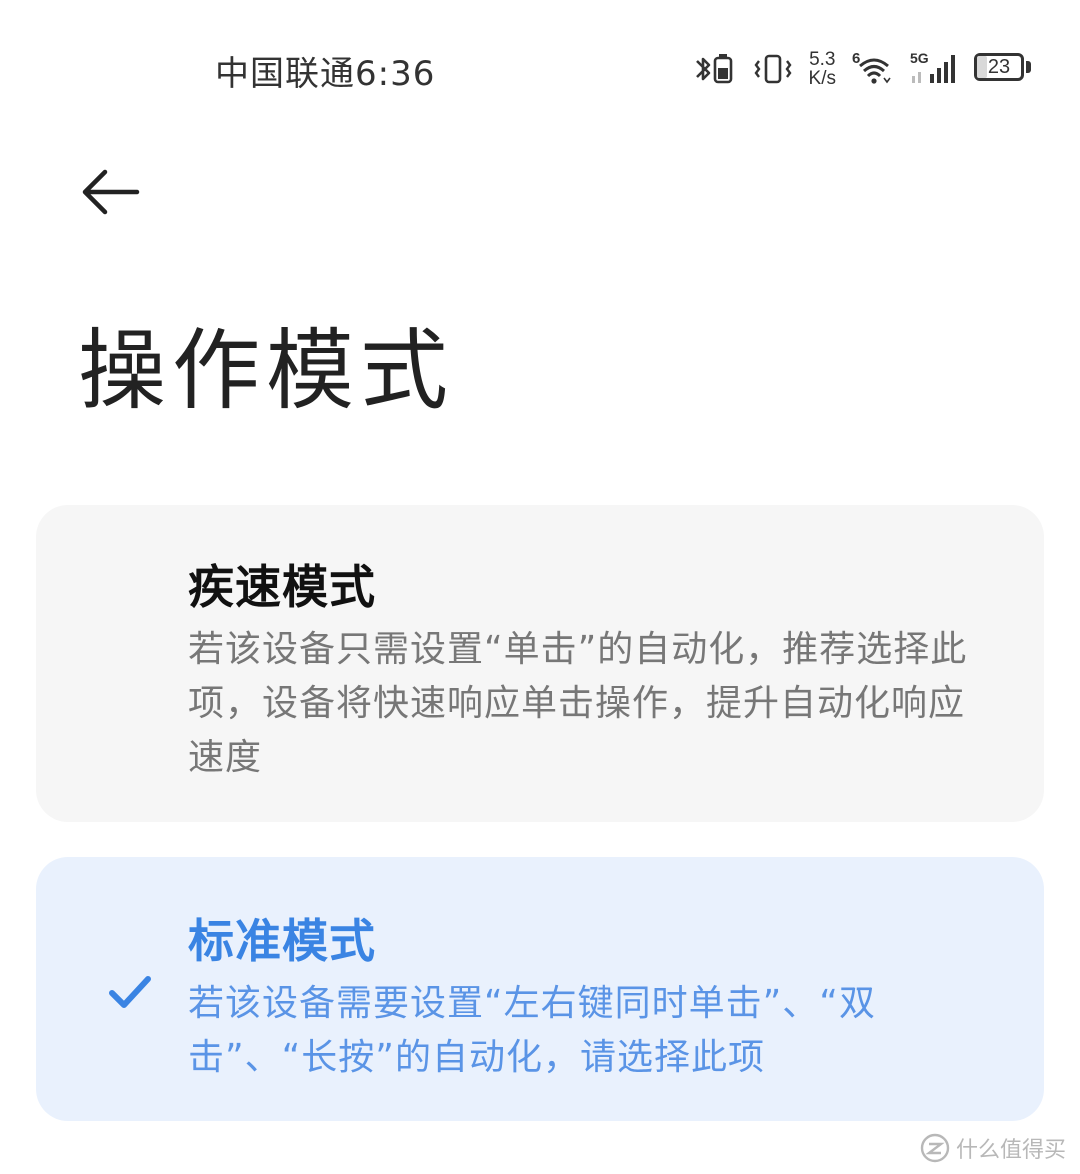 This screenshot has width=1080, height=1174. I want to click on option-title: 标准模式, so click(282, 941).